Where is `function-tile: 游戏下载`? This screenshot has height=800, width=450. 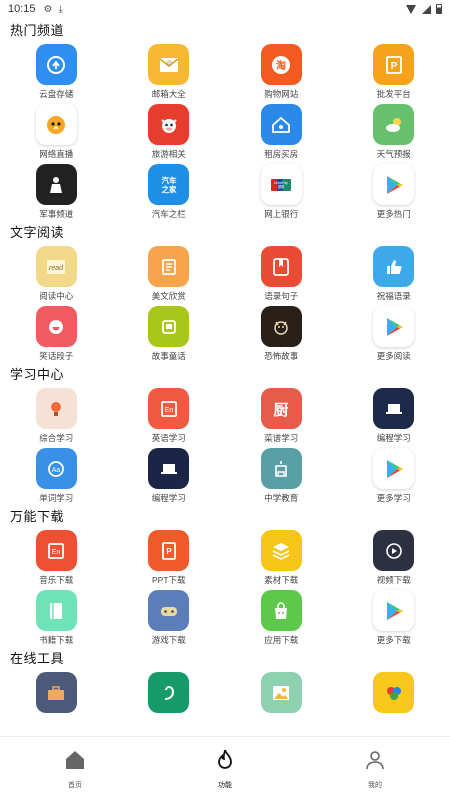 function-tile: 游戏下载 is located at coordinates (169, 616).